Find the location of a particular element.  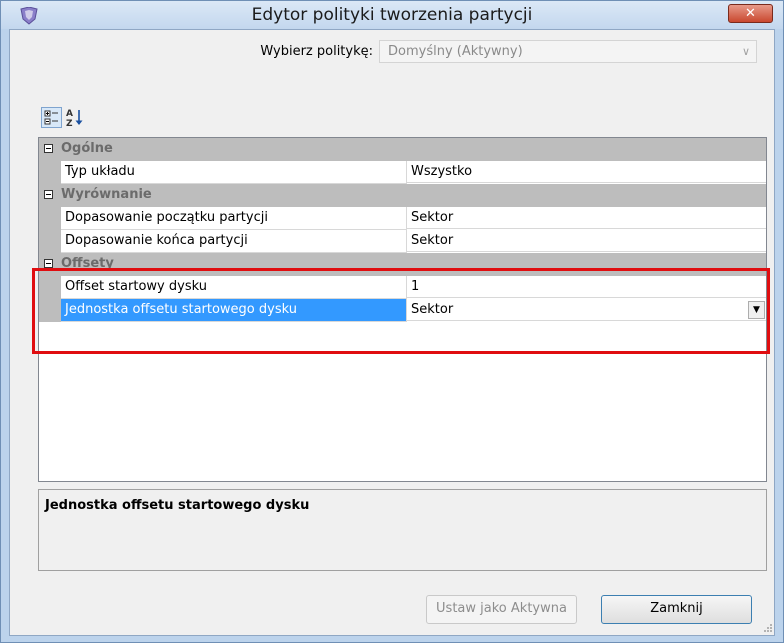

categorized-view-icon is located at coordinates (51, 117).